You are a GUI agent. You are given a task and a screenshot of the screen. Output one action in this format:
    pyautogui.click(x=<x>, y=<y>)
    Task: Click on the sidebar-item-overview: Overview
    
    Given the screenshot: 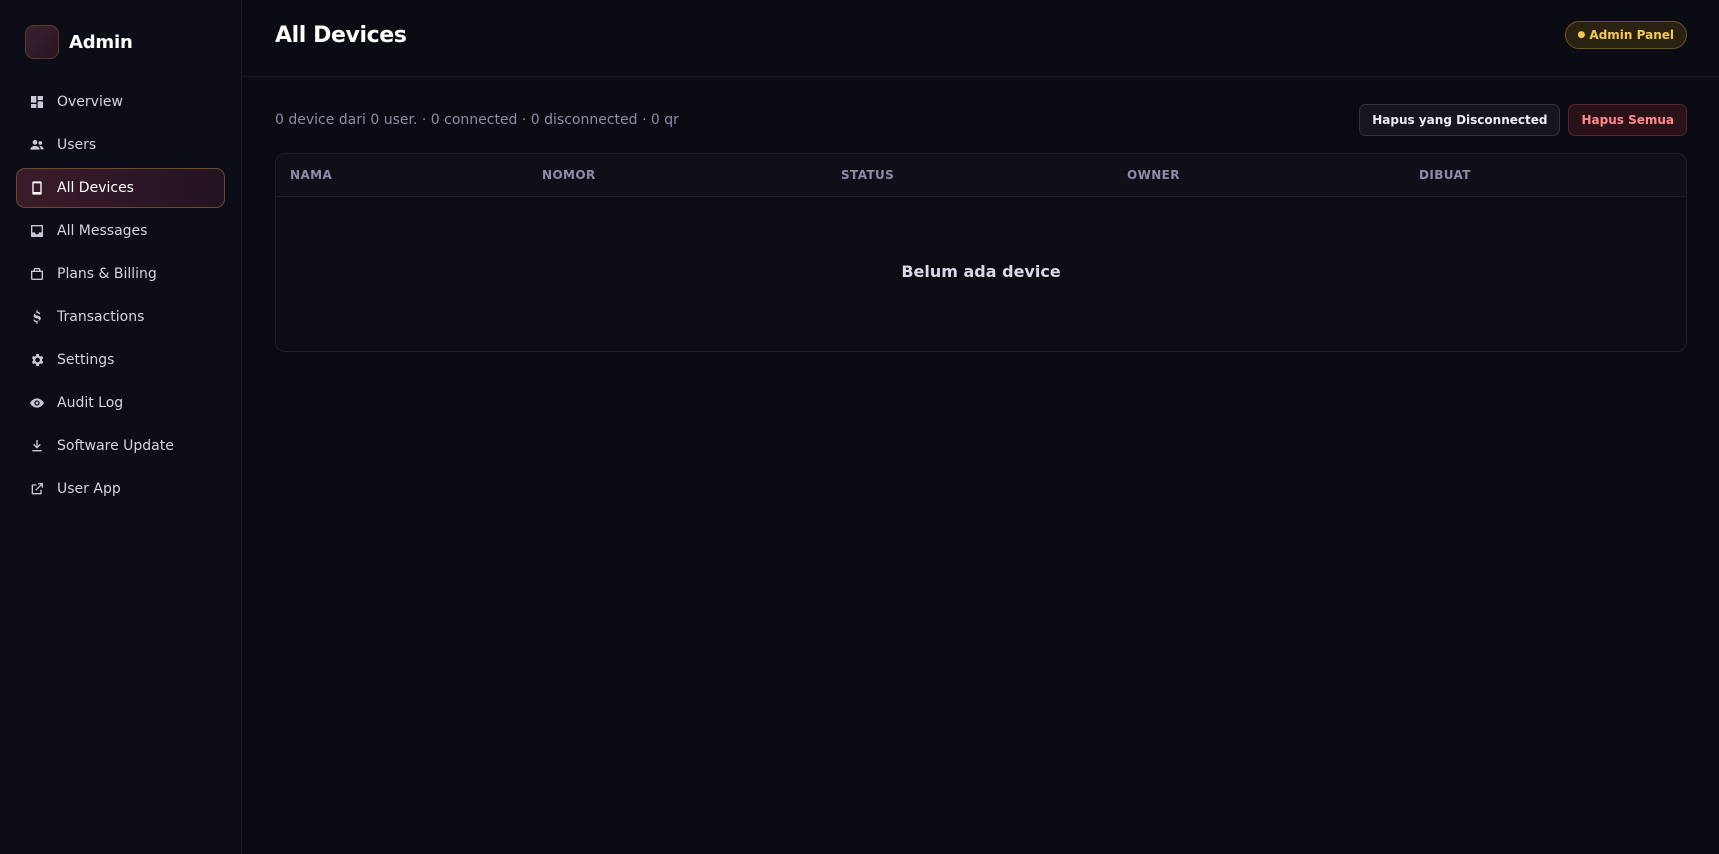 What is the action you would take?
    pyautogui.click(x=120, y=102)
    